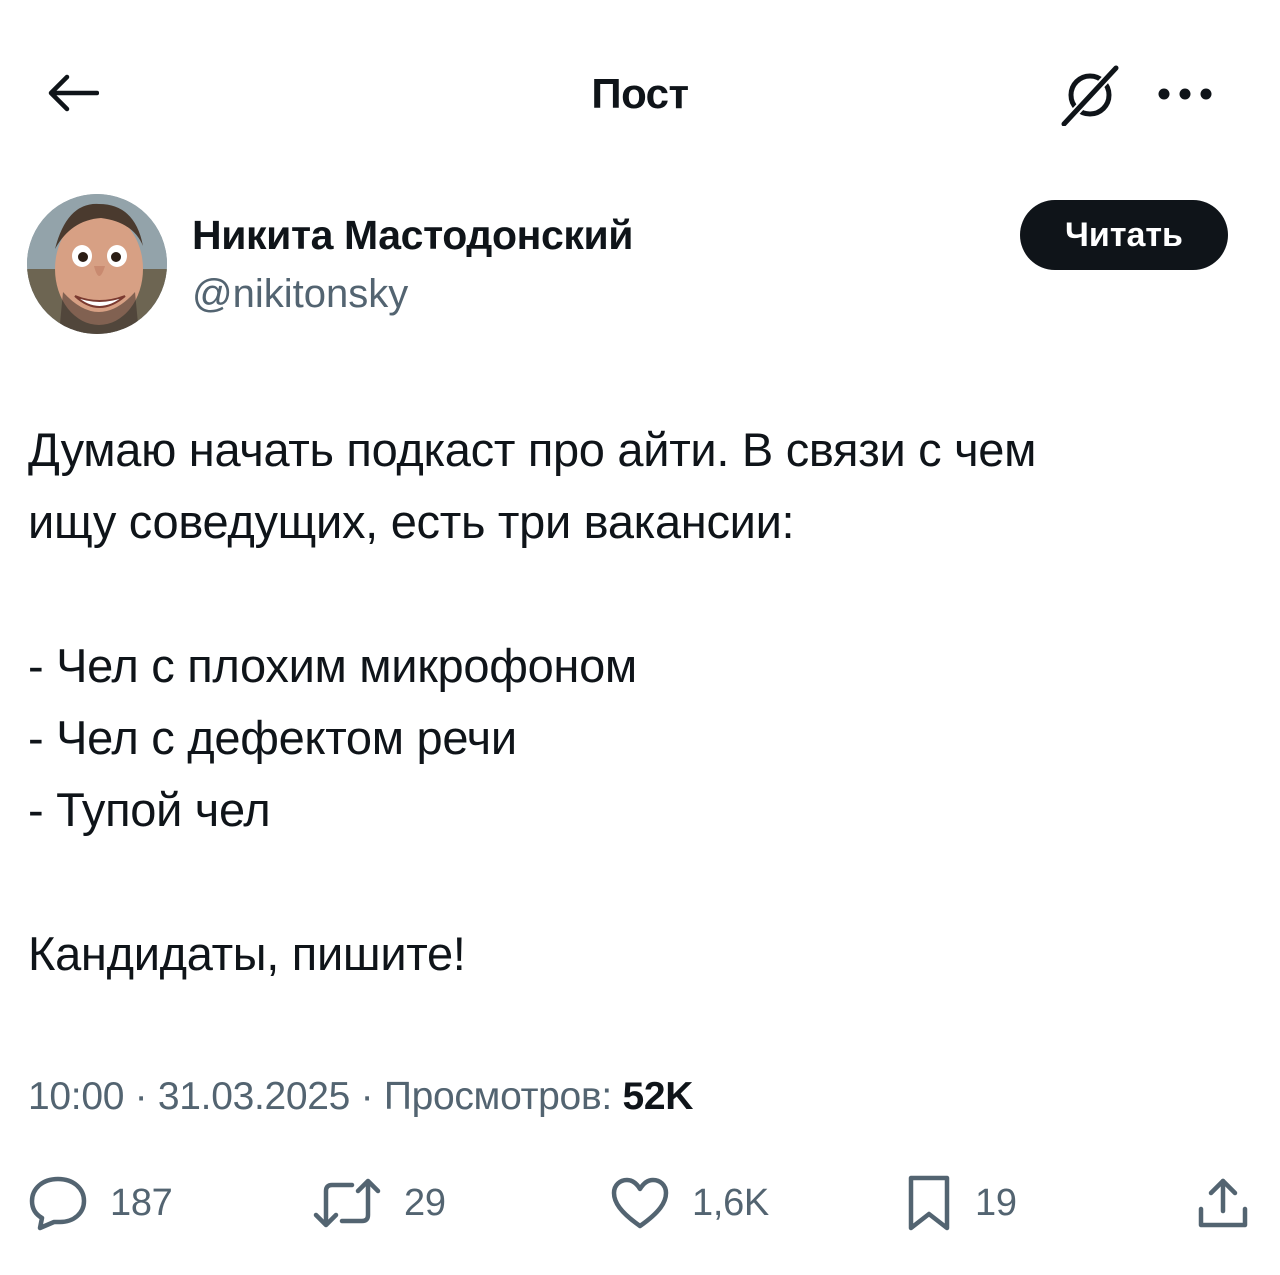 The image size is (1280, 1275). I want to click on bookmark-count: 19, so click(996, 1202).